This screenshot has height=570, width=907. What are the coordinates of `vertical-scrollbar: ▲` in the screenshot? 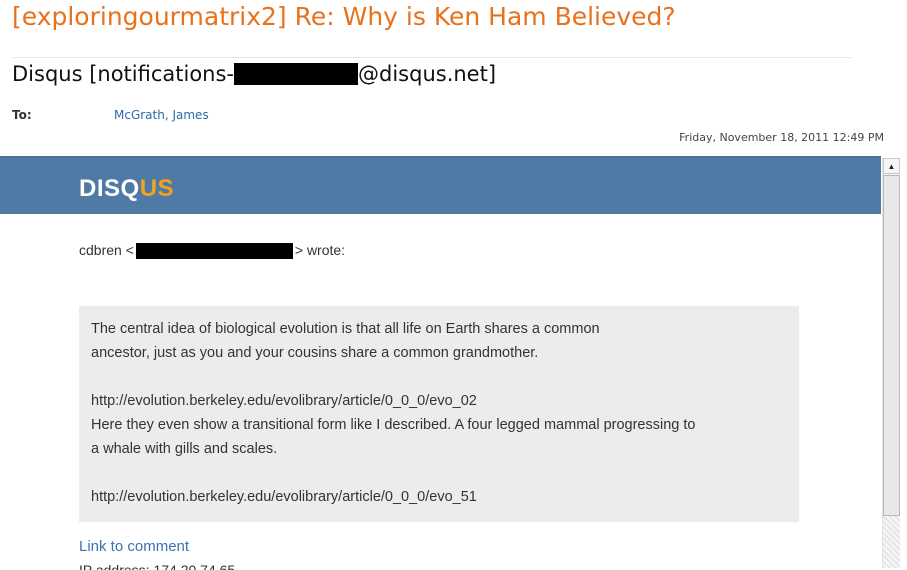 It's located at (891, 363).